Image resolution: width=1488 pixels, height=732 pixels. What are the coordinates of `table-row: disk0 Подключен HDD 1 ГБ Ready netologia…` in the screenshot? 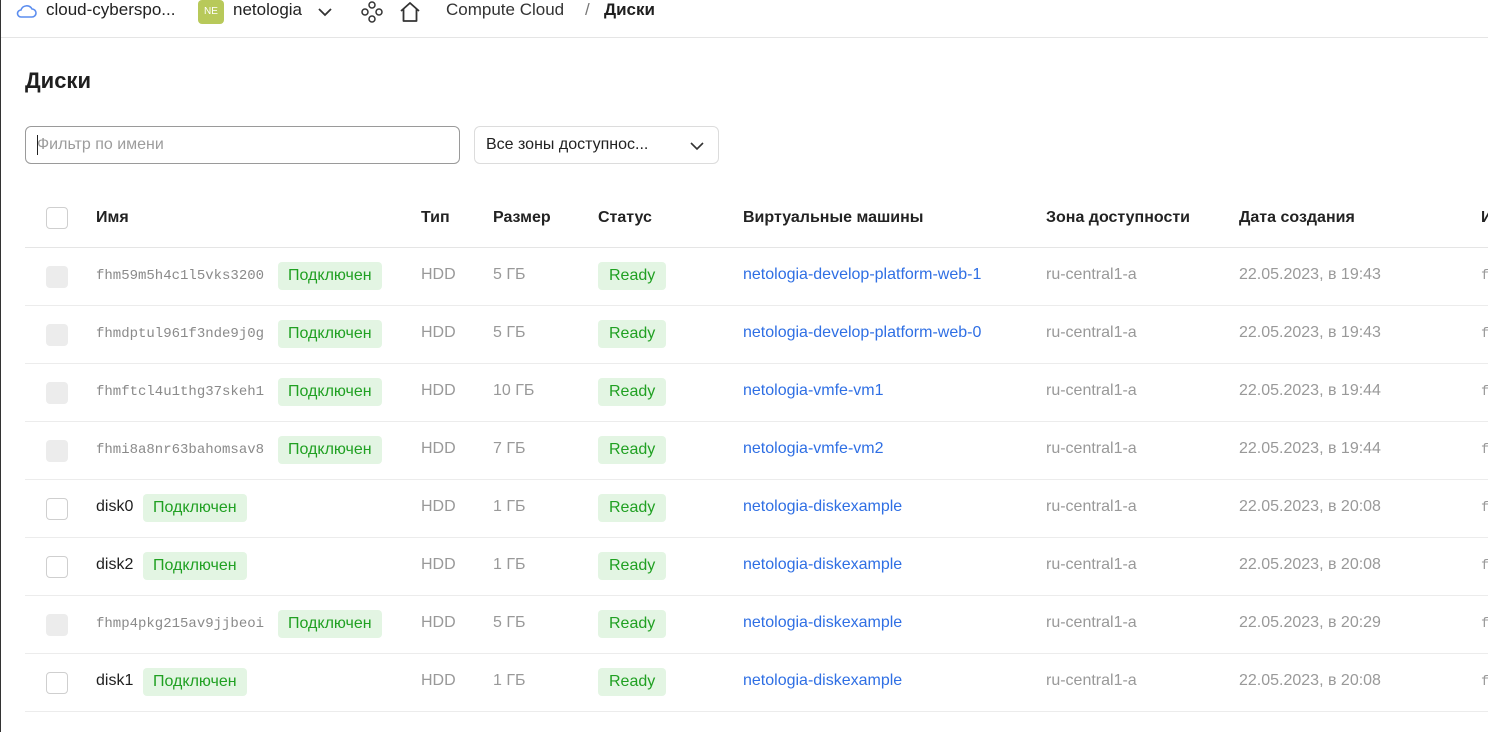 It's located at (756, 509).